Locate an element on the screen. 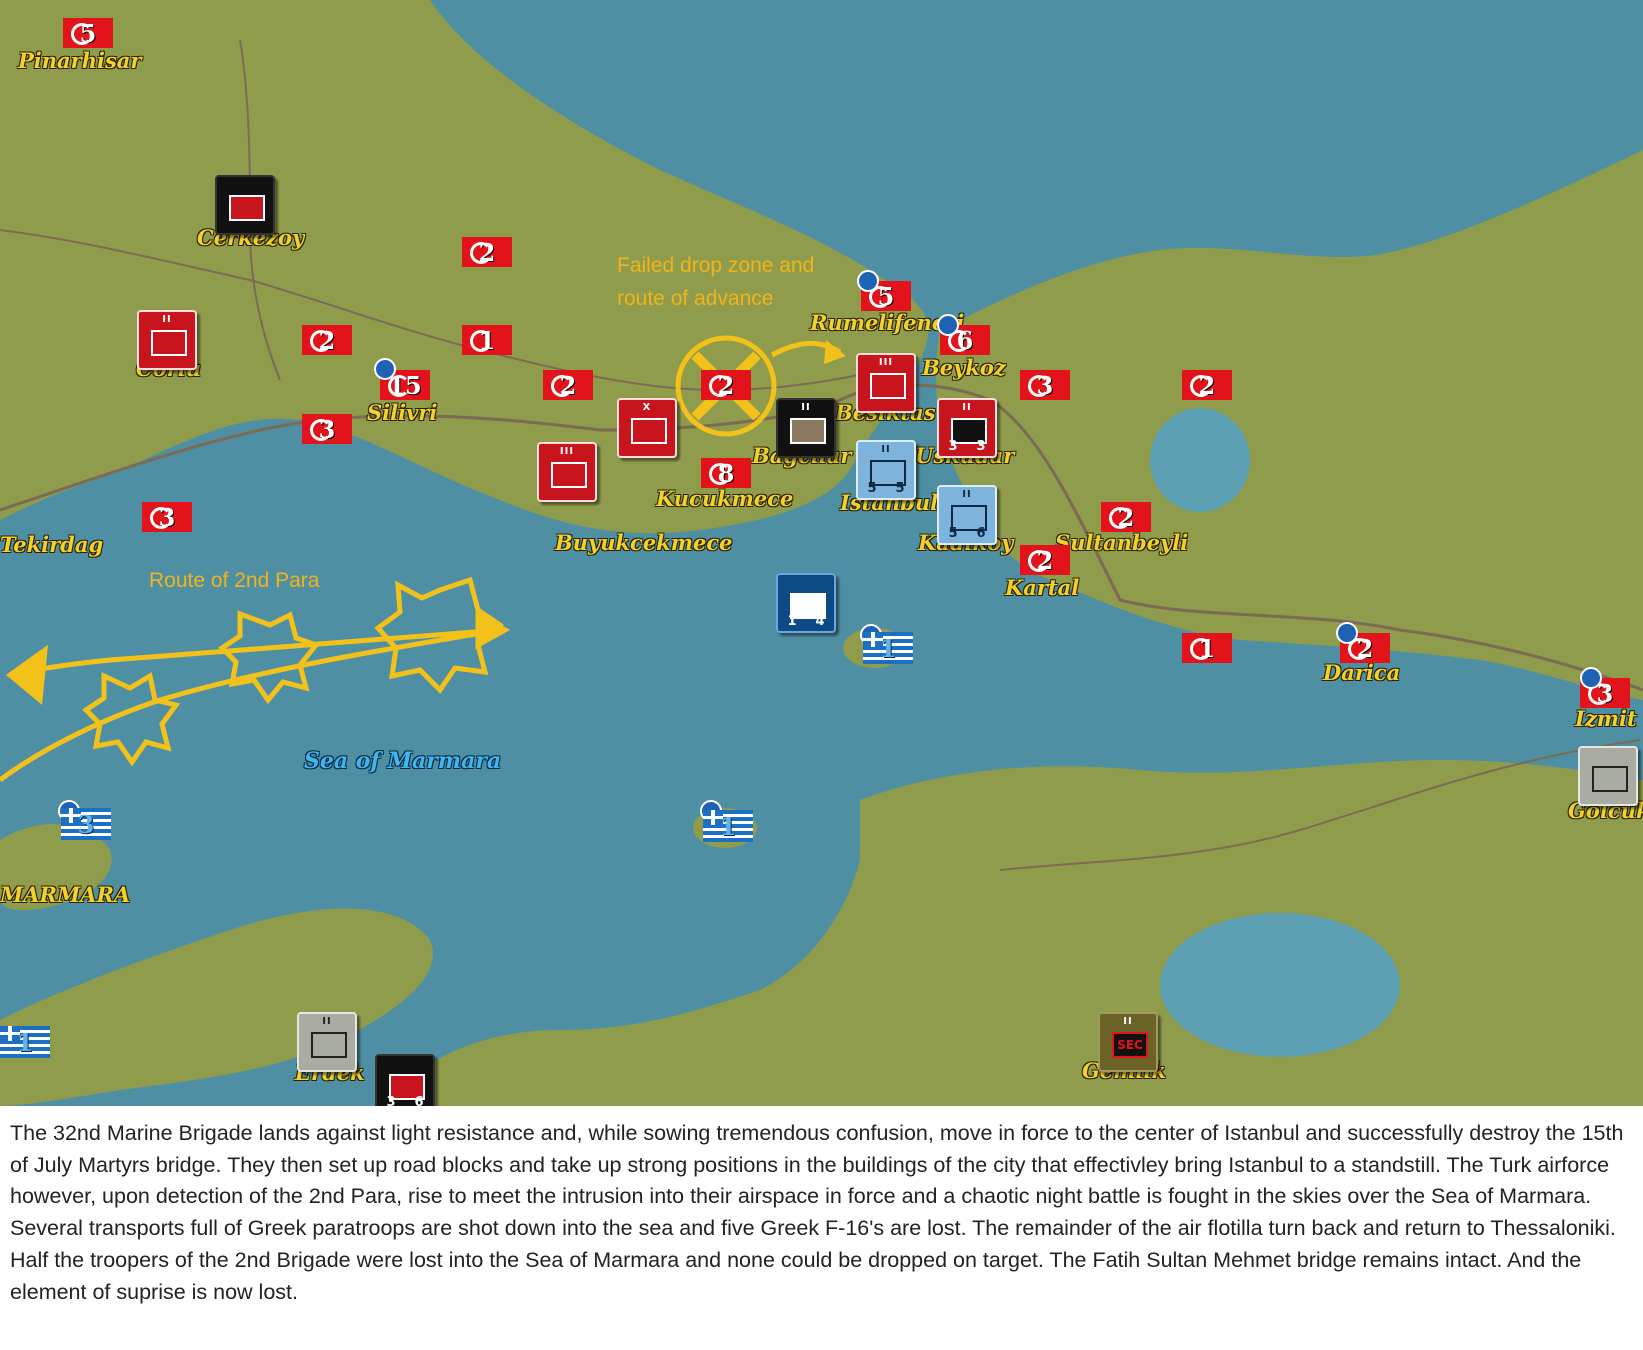 The image size is (1643, 1350). city-beykoz: Beykoz is located at coordinates (964, 367).